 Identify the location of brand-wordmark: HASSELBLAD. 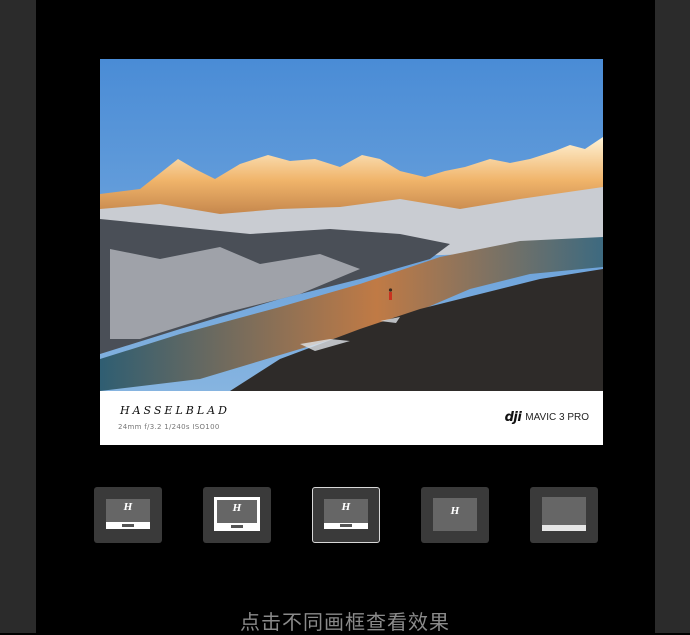
(175, 410).